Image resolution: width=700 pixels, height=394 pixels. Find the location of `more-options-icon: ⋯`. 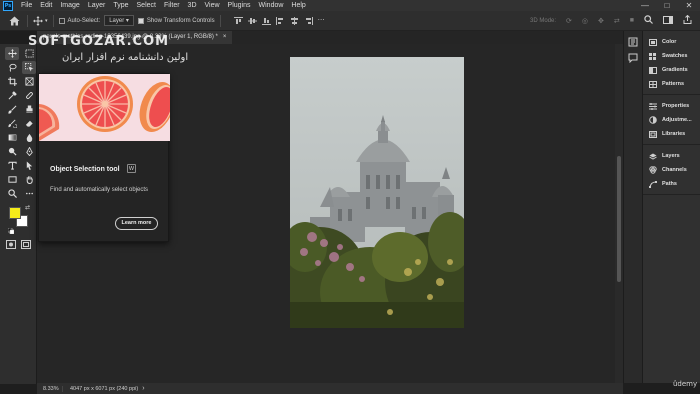

more-options-icon: ⋯ is located at coordinates (322, 21).